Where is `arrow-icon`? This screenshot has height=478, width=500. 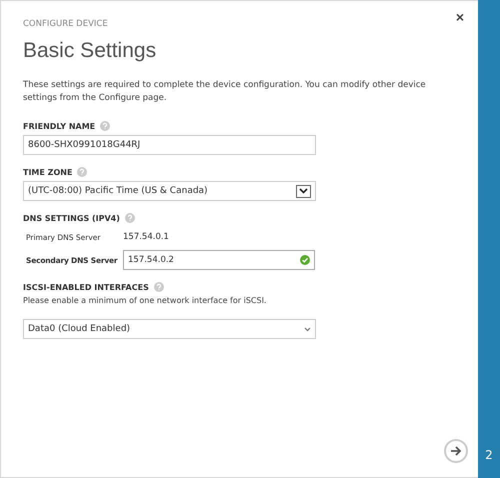
arrow-icon is located at coordinates (456, 451).